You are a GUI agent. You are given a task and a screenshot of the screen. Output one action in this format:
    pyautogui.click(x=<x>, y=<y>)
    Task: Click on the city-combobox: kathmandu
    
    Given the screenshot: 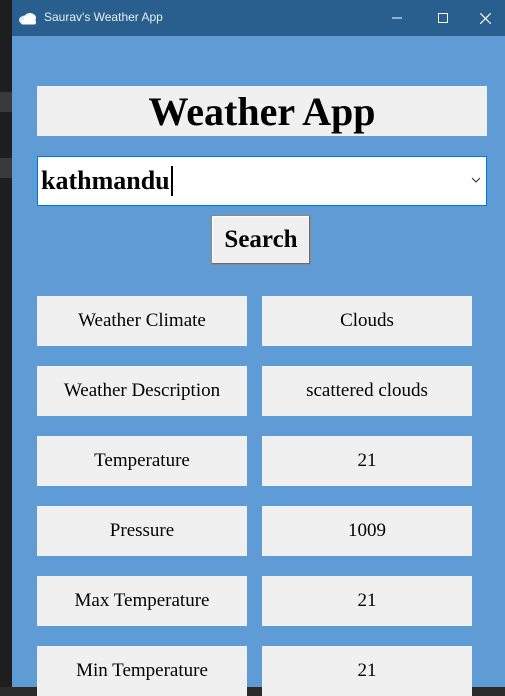 What is the action you would take?
    pyautogui.click(x=262, y=181)
    